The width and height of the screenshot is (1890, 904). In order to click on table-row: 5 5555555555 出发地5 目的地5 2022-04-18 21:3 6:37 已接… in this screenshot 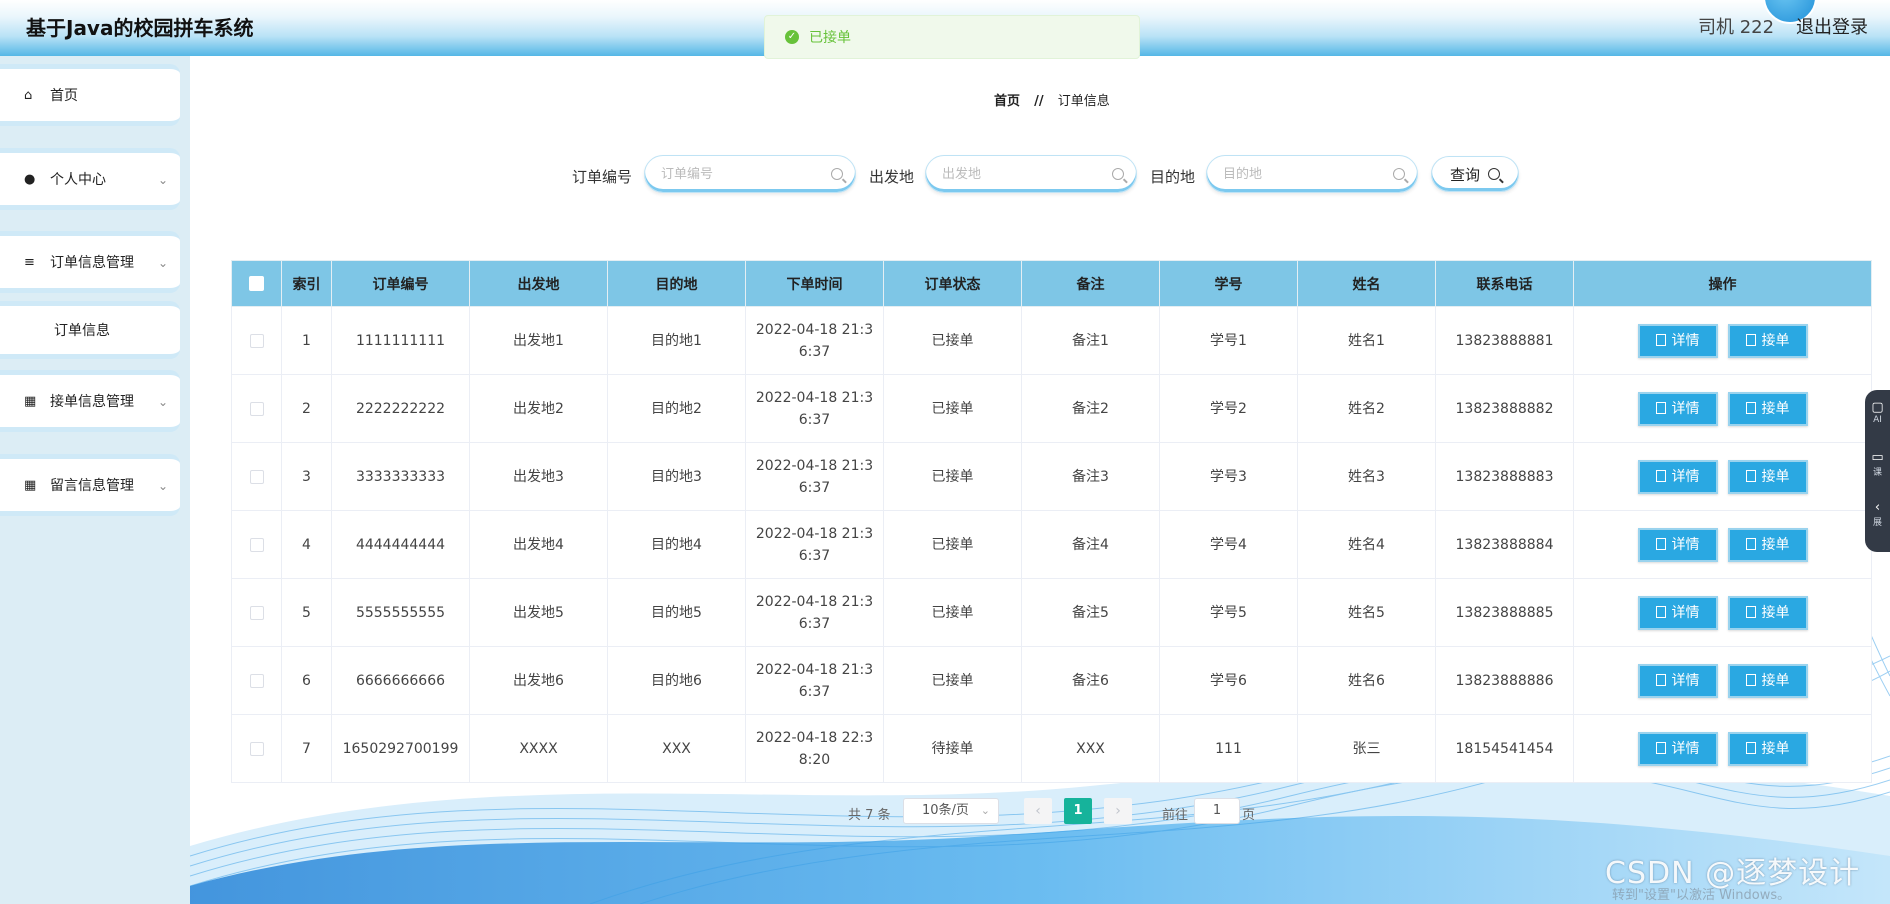, I will do `click(1051, 612)`.